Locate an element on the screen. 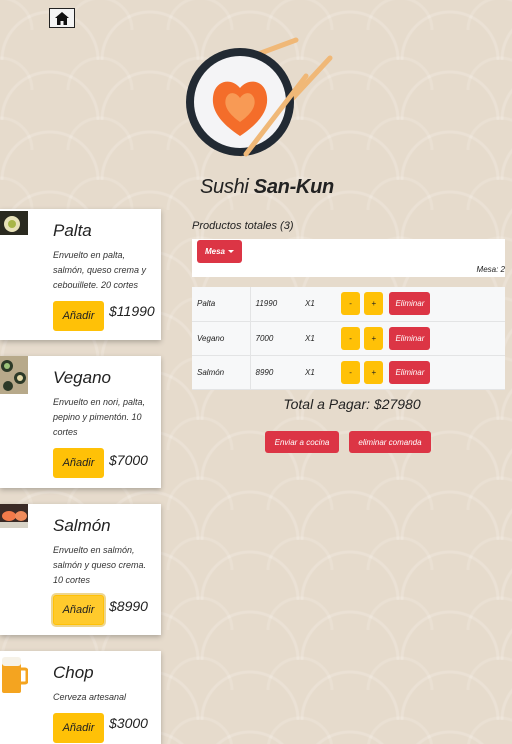 This screenshot has height=744, width=512. mesa-label: Mesa: 2 is located at coordinates (490, 269).